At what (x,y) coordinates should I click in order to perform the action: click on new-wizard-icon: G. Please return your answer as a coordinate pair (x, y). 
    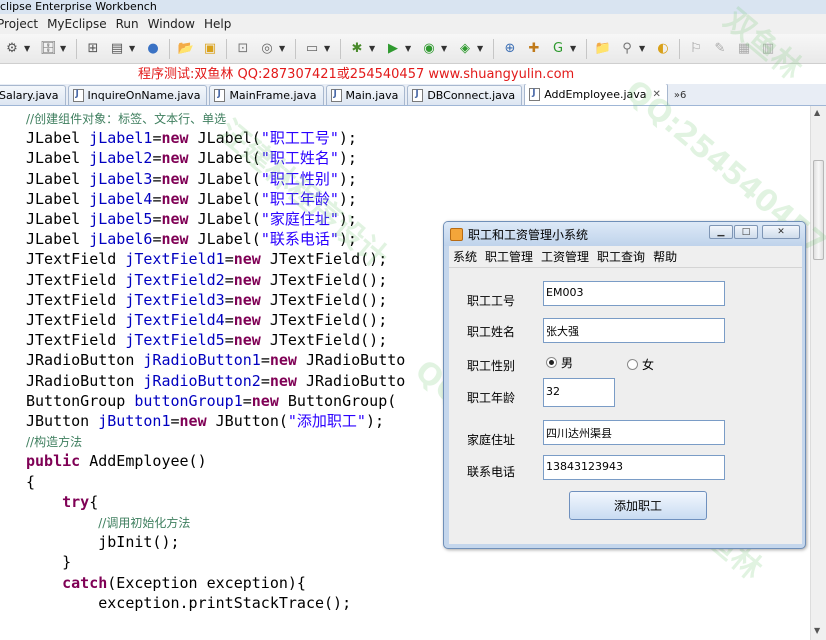
    Looking at the image, I should click on (558, 49).